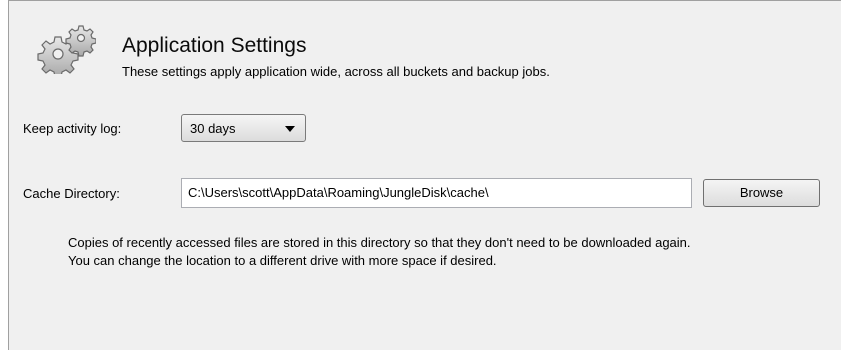  What do you see at coordinates (290, 129) in the screenshot?
I see `chevron-down-icon` at bounding box center [290, 129].